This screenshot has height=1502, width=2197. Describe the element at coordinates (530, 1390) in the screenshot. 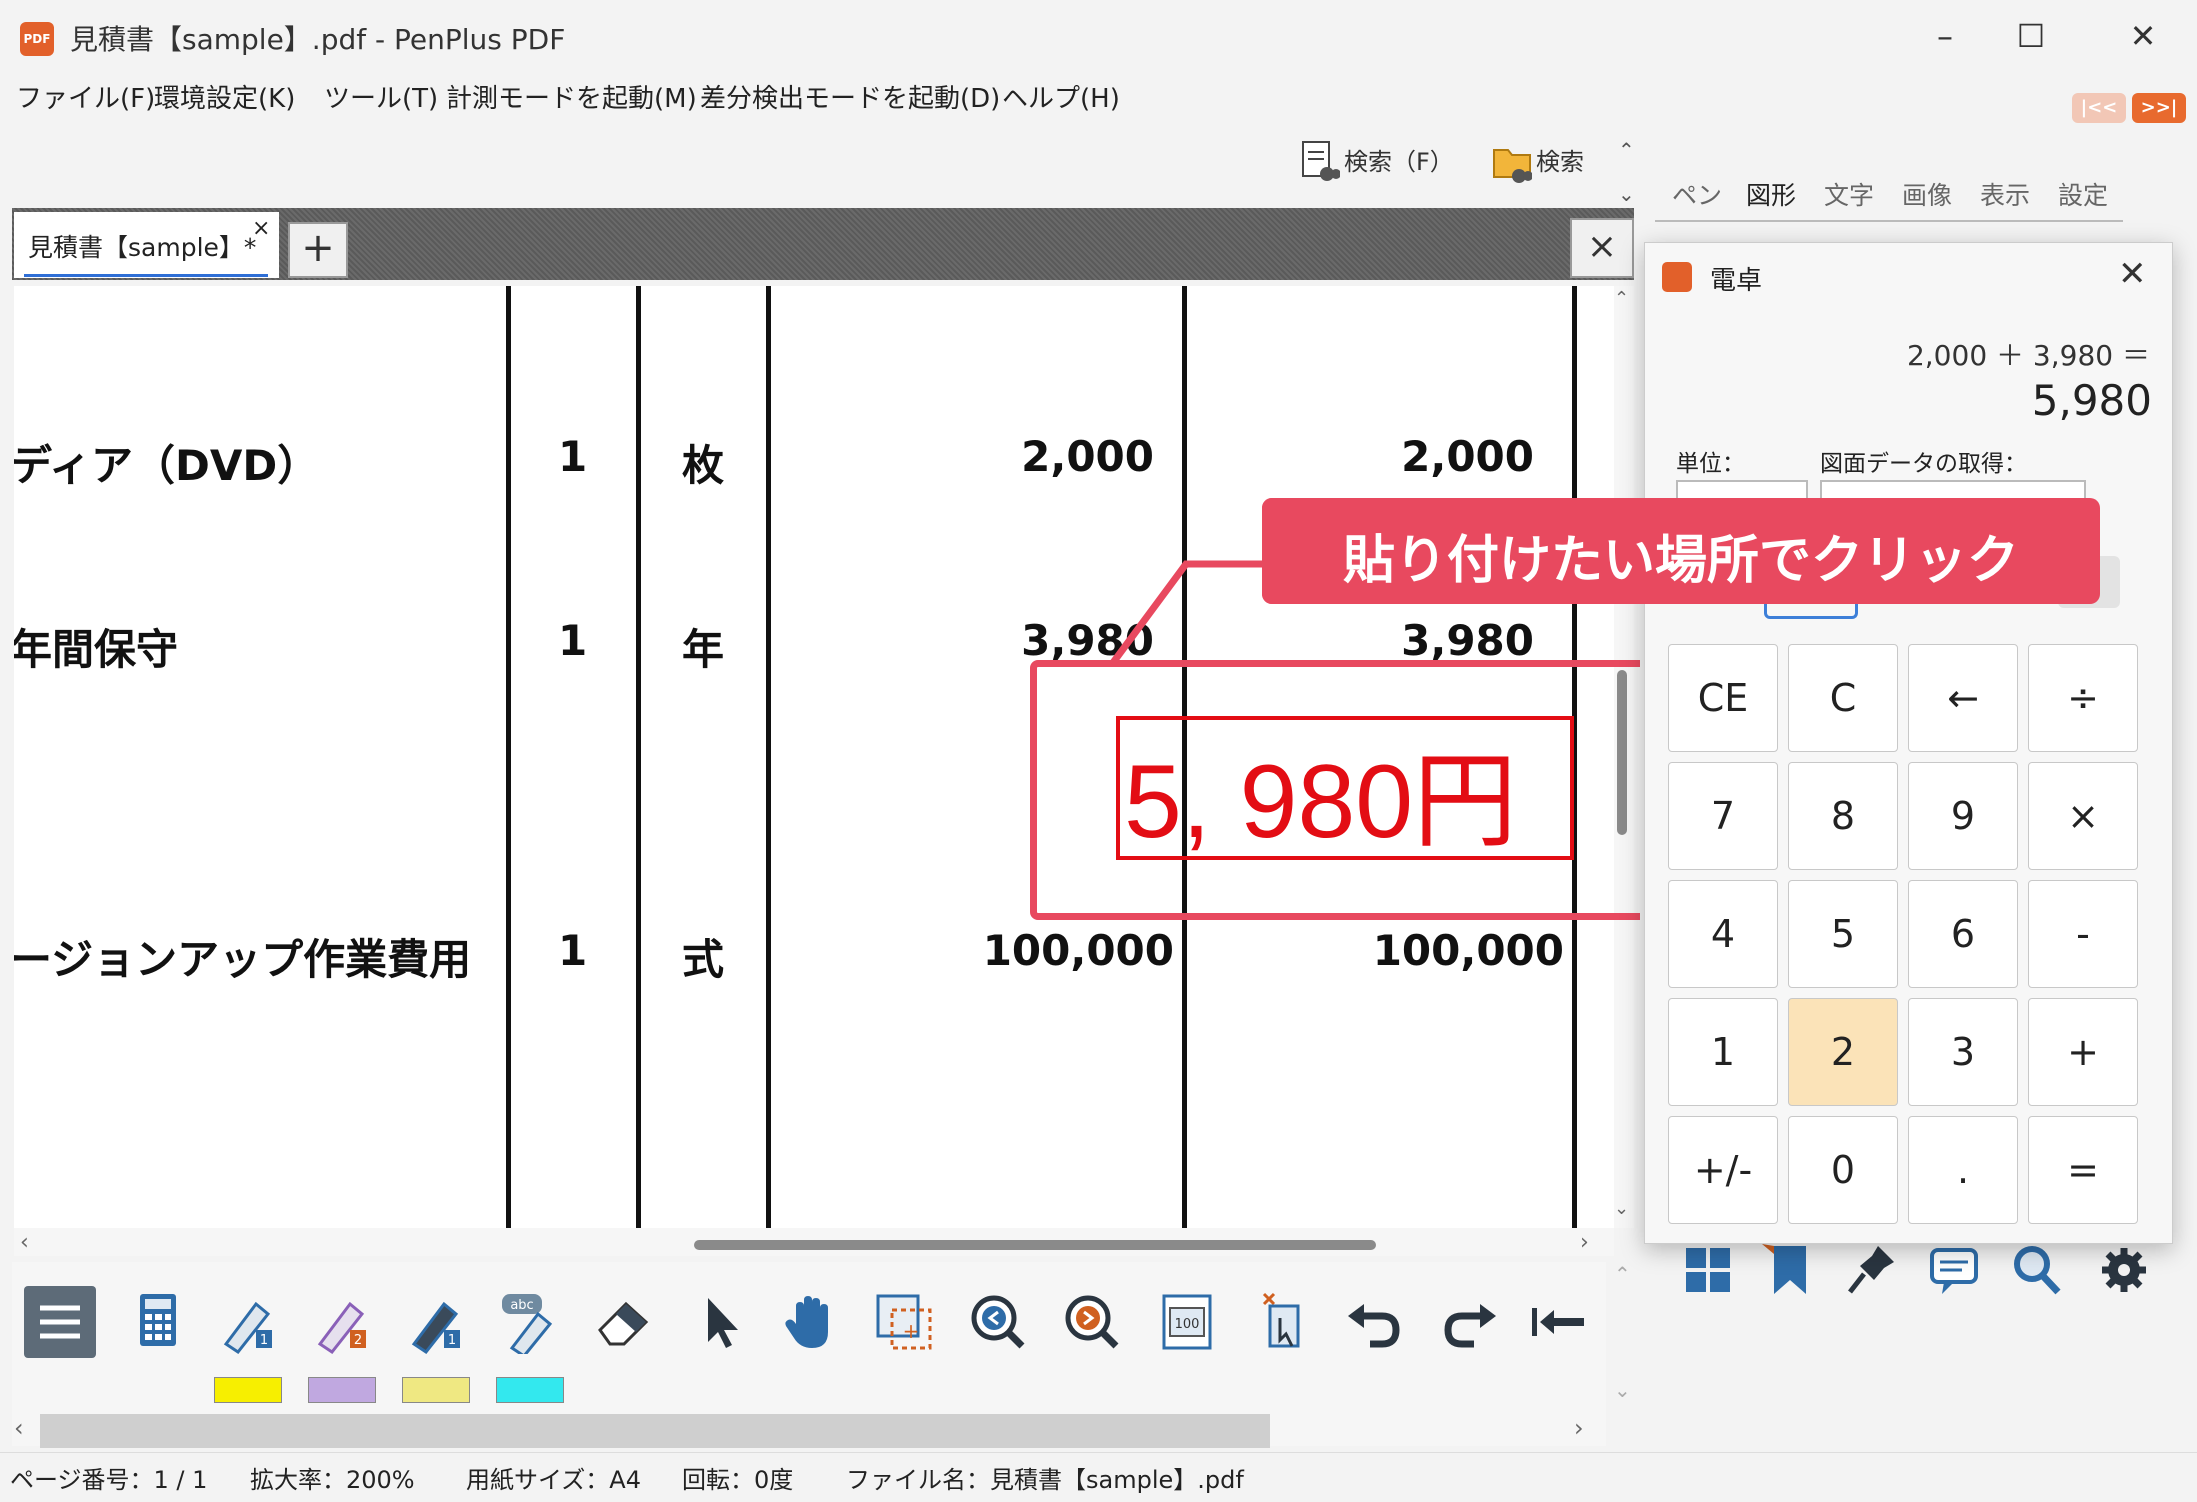

I see `text-pen-color-swatch` at that location.